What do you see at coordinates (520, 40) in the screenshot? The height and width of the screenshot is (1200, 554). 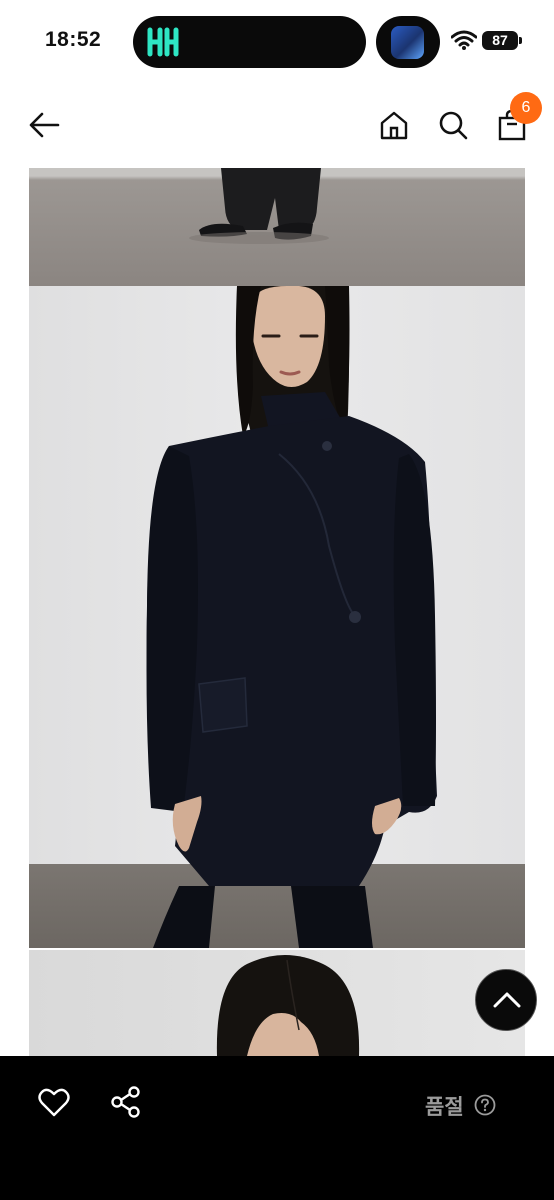 I see `battery-nub` at bounding box center [520, 40].